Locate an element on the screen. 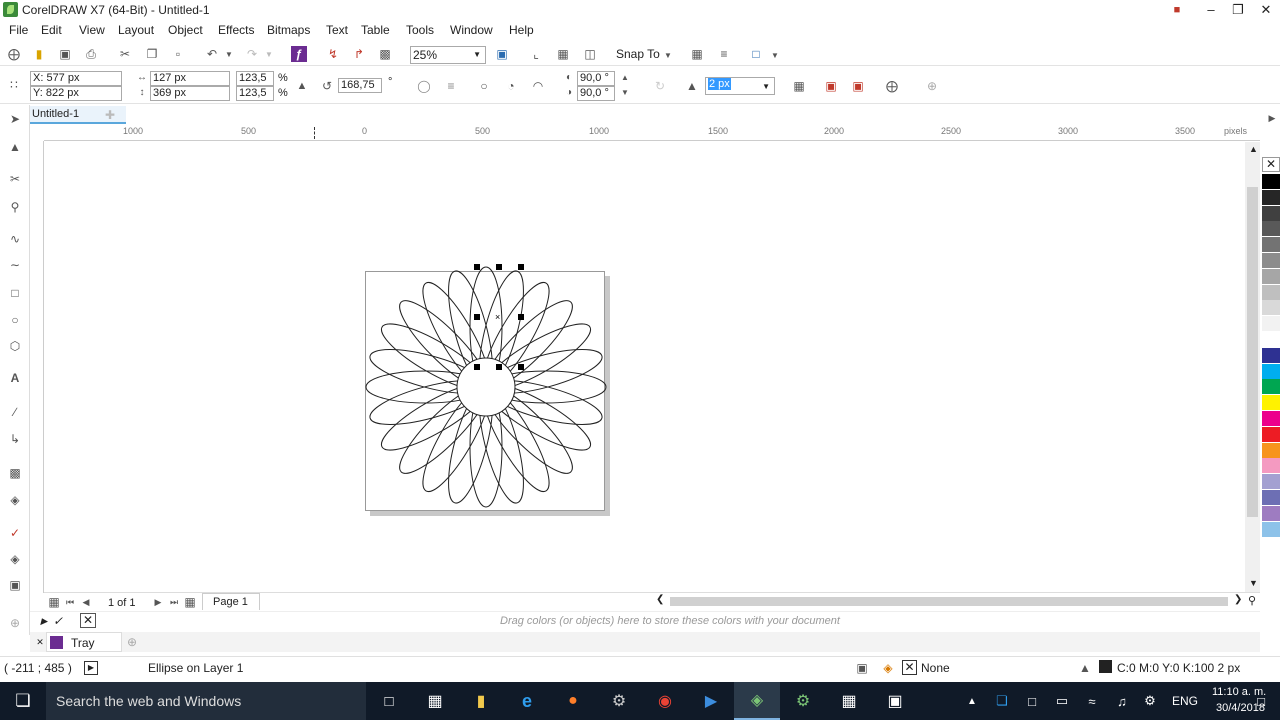  docker-expand-icon: ▶ is located at coordinates (1272, 118).